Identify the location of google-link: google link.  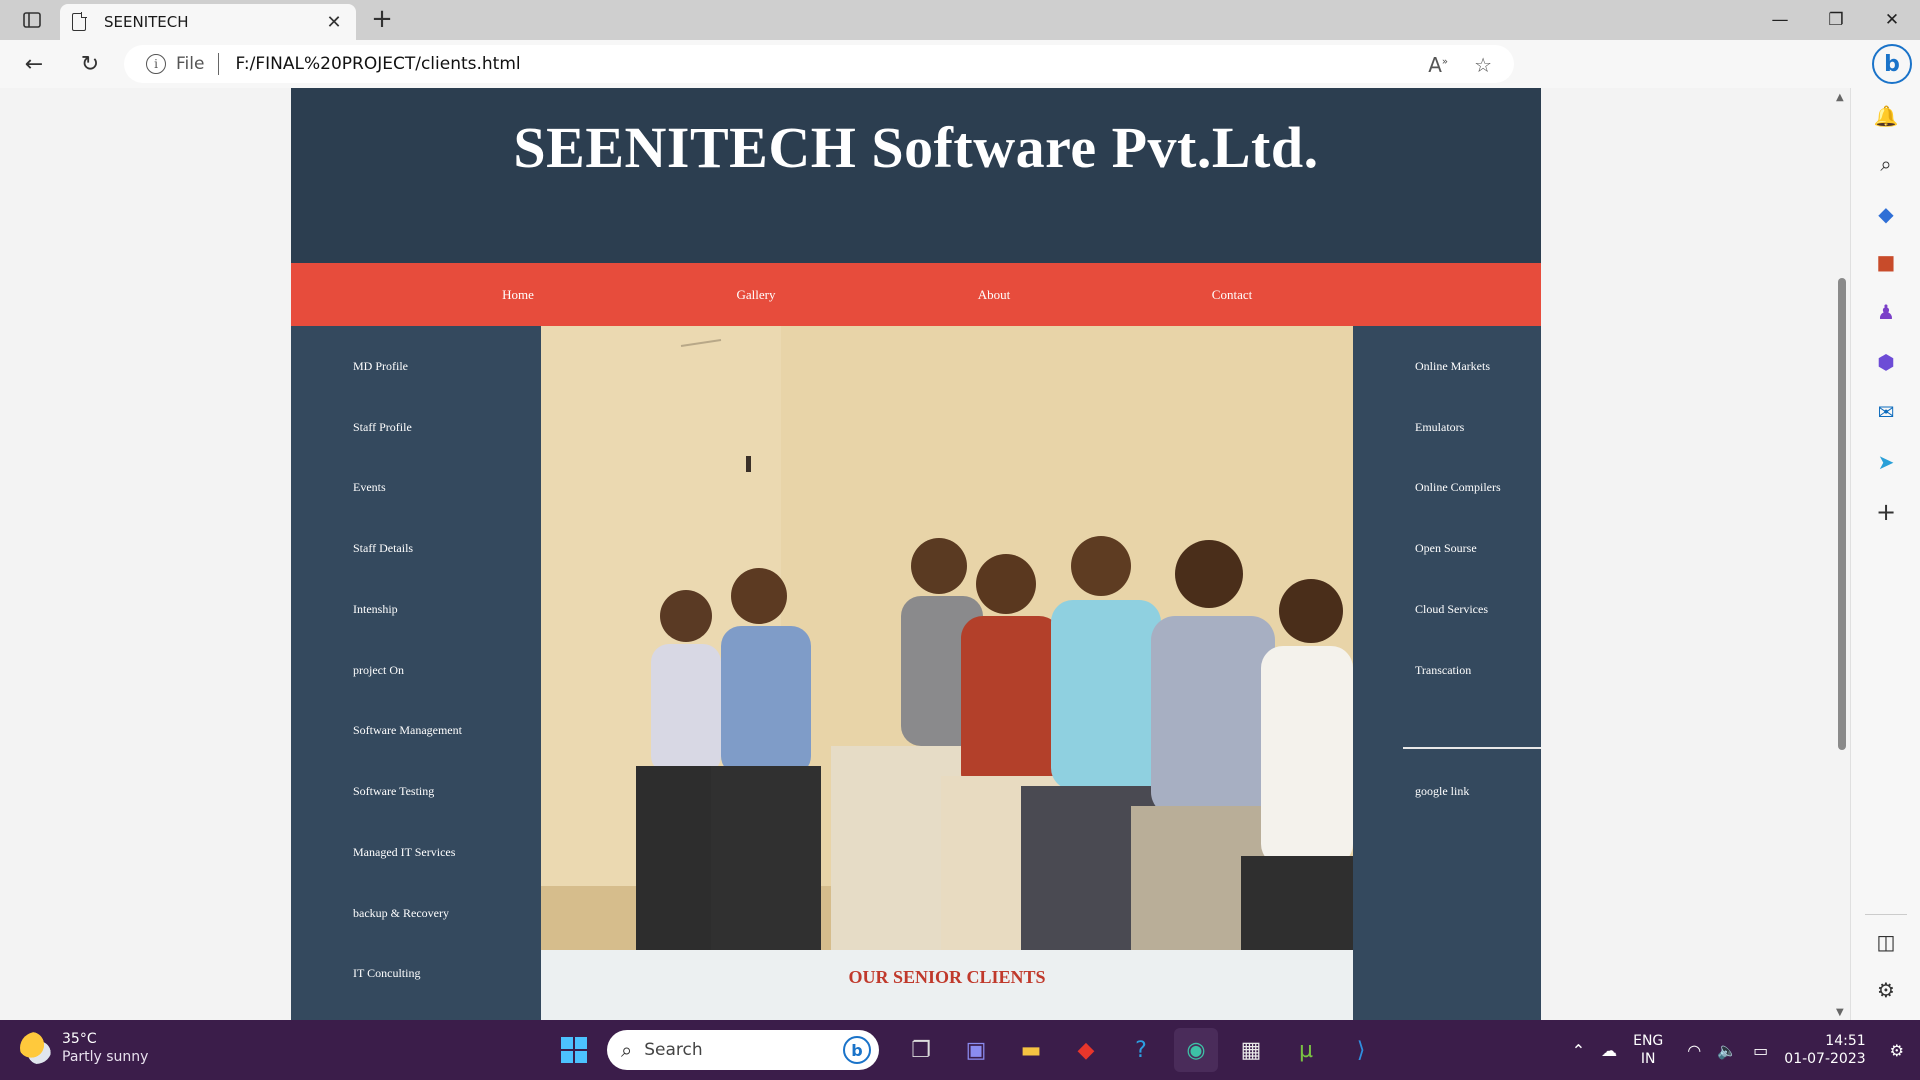
(1442, 791).